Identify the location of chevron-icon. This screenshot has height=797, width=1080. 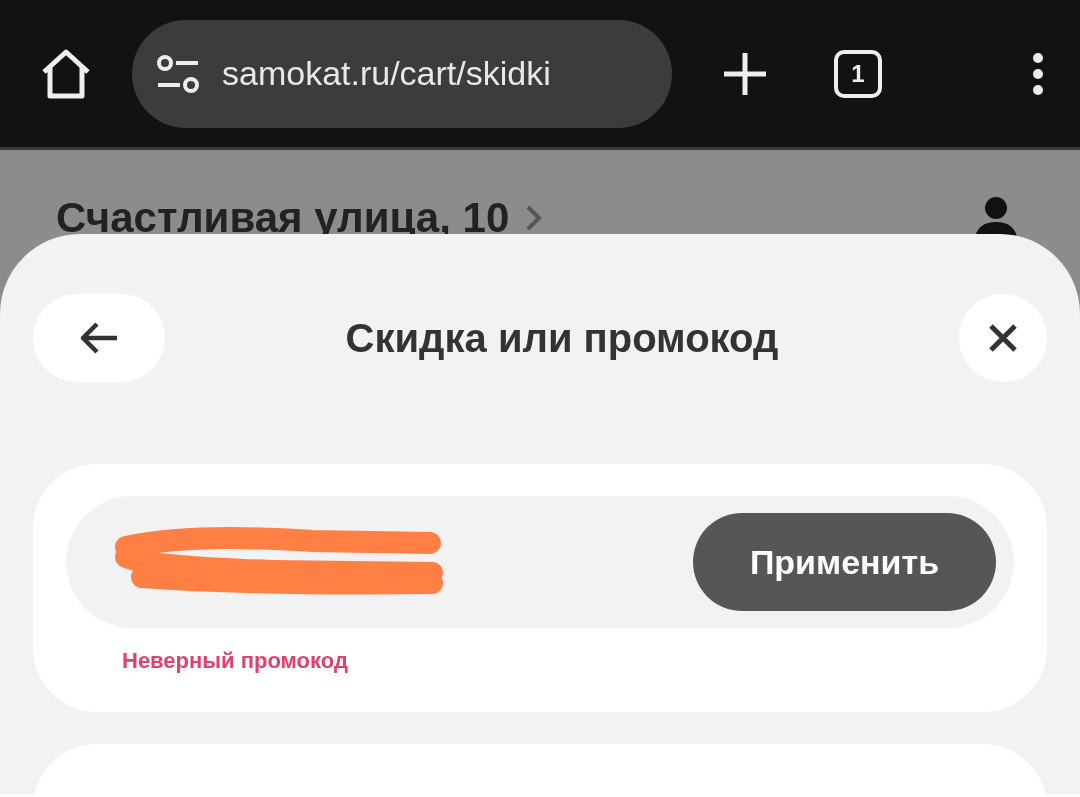
(534, 218).